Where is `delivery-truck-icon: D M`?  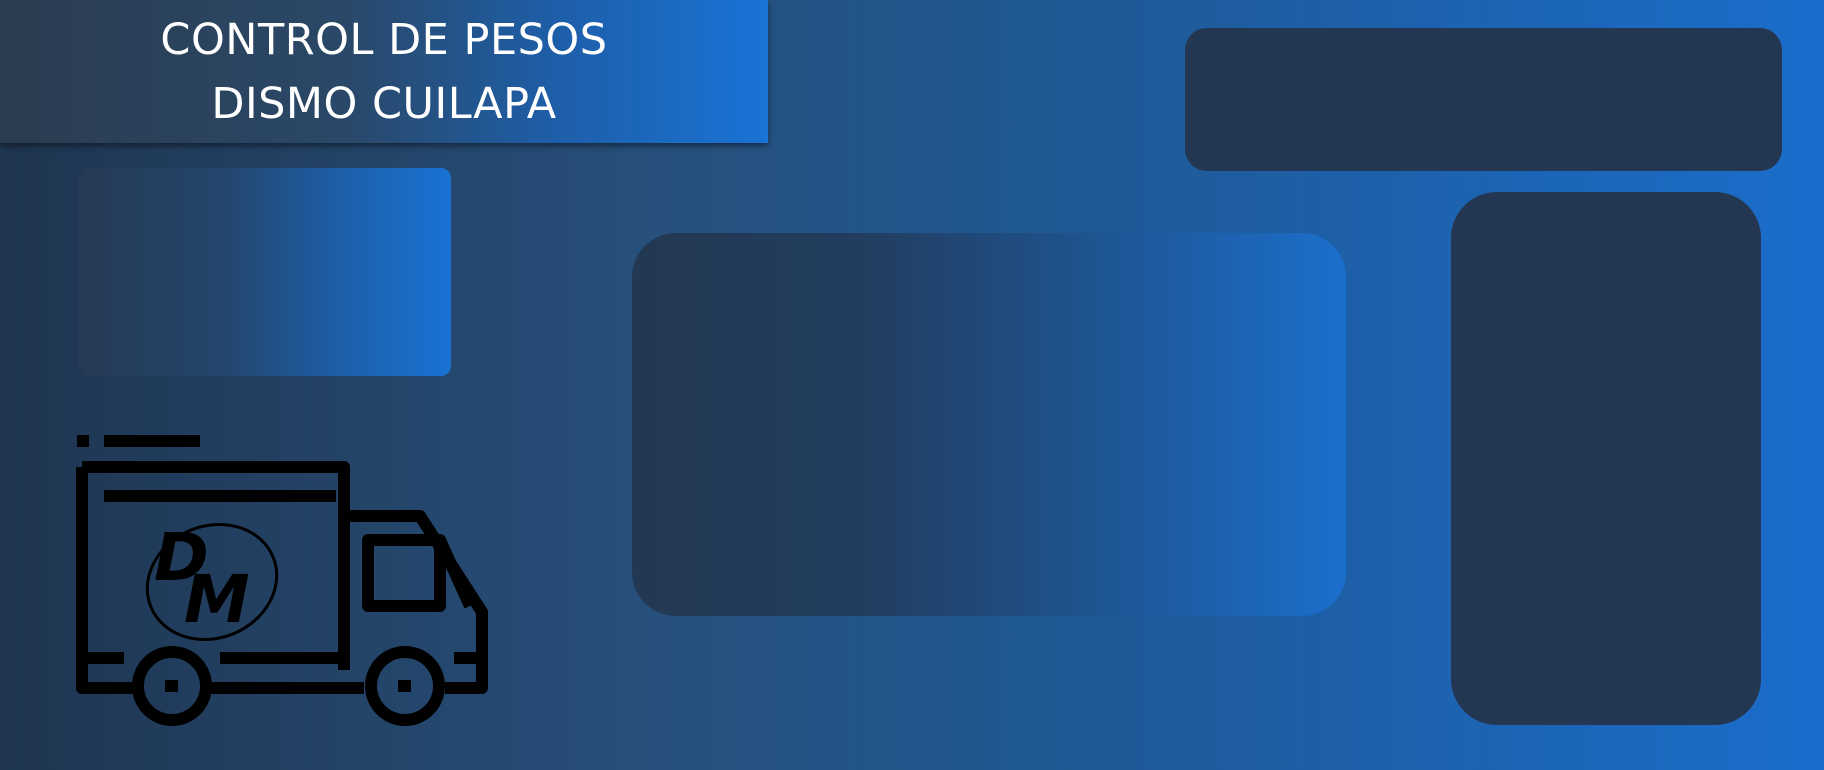 delivery-truck-icon: D M is located at coordinates (282, 580).